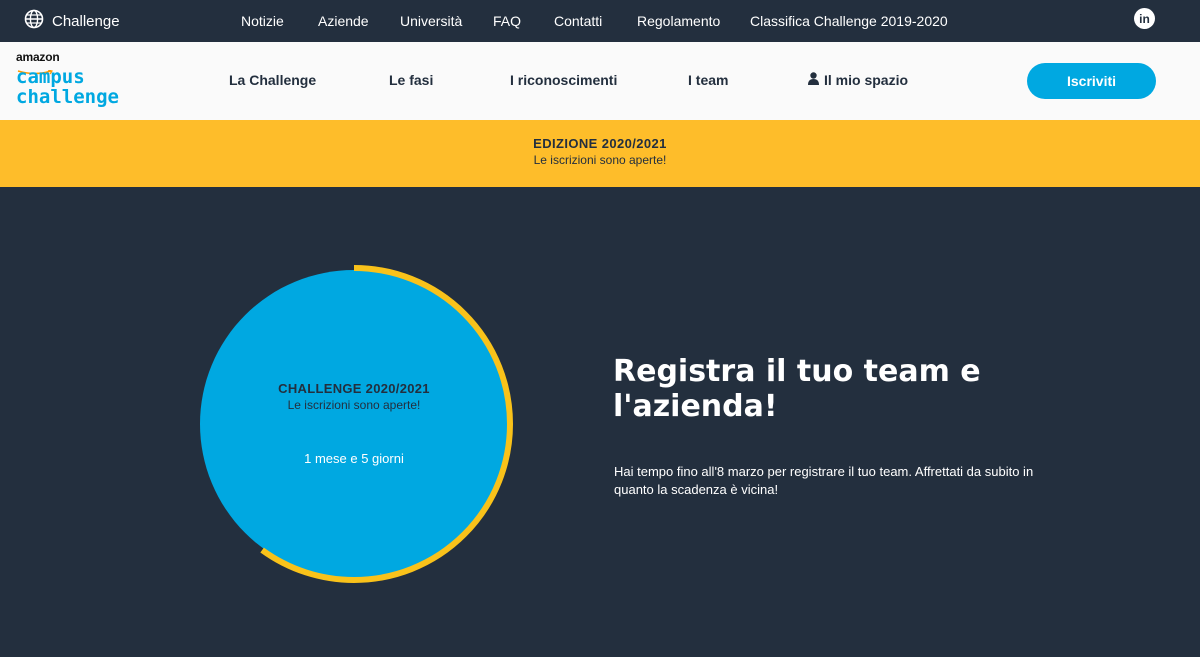 This screenshot has width=1200, height=657. What do you see at coordinates (866, 80) in the screenshot?
I see `my-space-label: Il mio spazio` at bounding box center [866, 80].